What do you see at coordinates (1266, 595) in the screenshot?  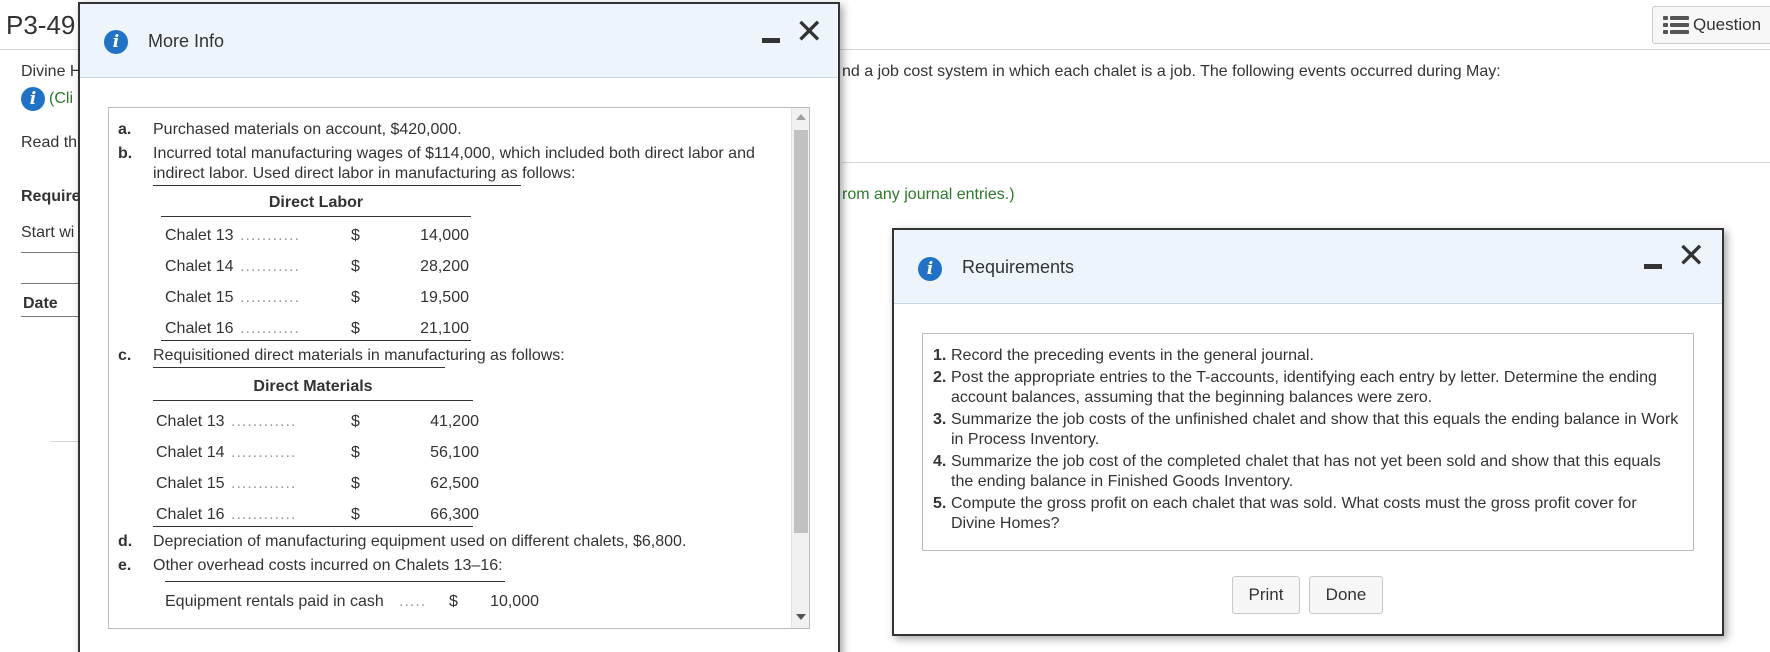 I see `print-button: Print` at bounding box center [1266, 595].